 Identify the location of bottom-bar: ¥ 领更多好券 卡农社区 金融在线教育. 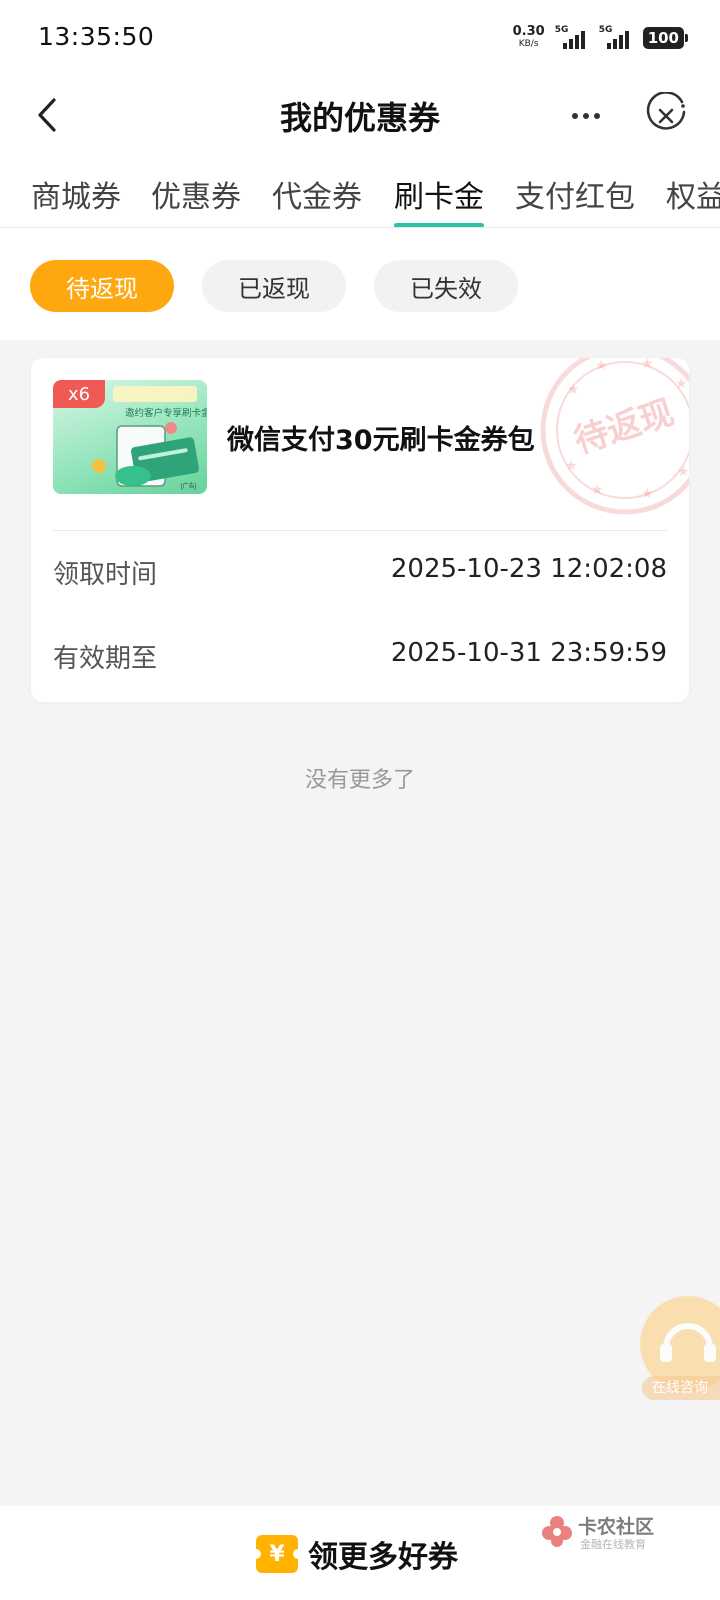
(360, 1553).